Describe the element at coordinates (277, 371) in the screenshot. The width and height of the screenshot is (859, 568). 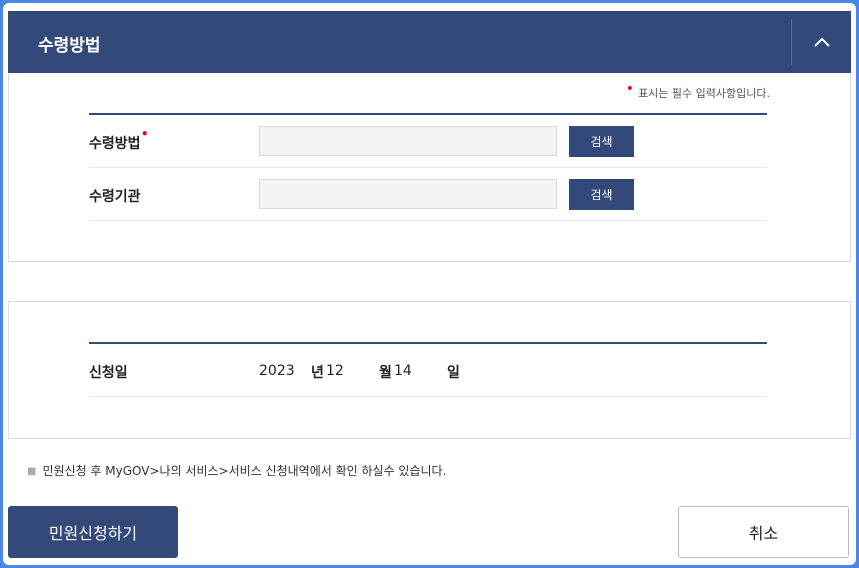
I see `date-year: 2023` at that location.